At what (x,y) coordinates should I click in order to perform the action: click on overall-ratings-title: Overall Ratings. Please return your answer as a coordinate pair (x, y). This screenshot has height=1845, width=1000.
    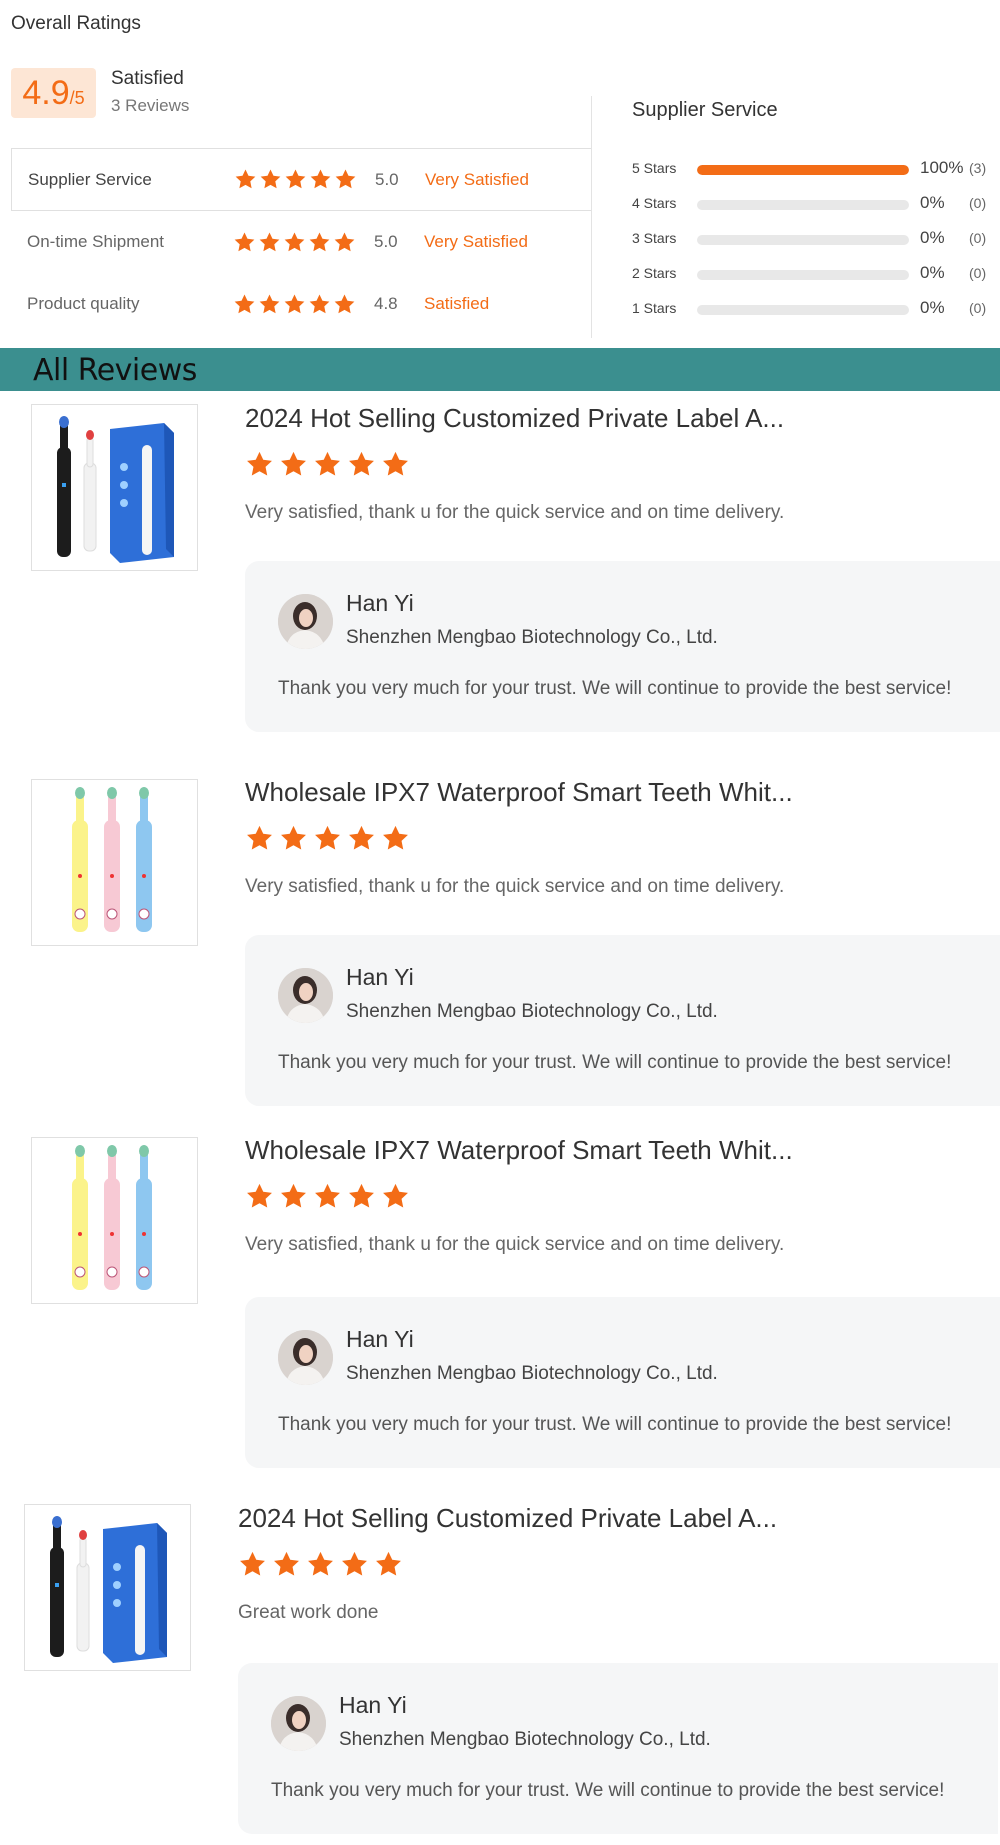
    Looking at the image, I should click on (76, 23).